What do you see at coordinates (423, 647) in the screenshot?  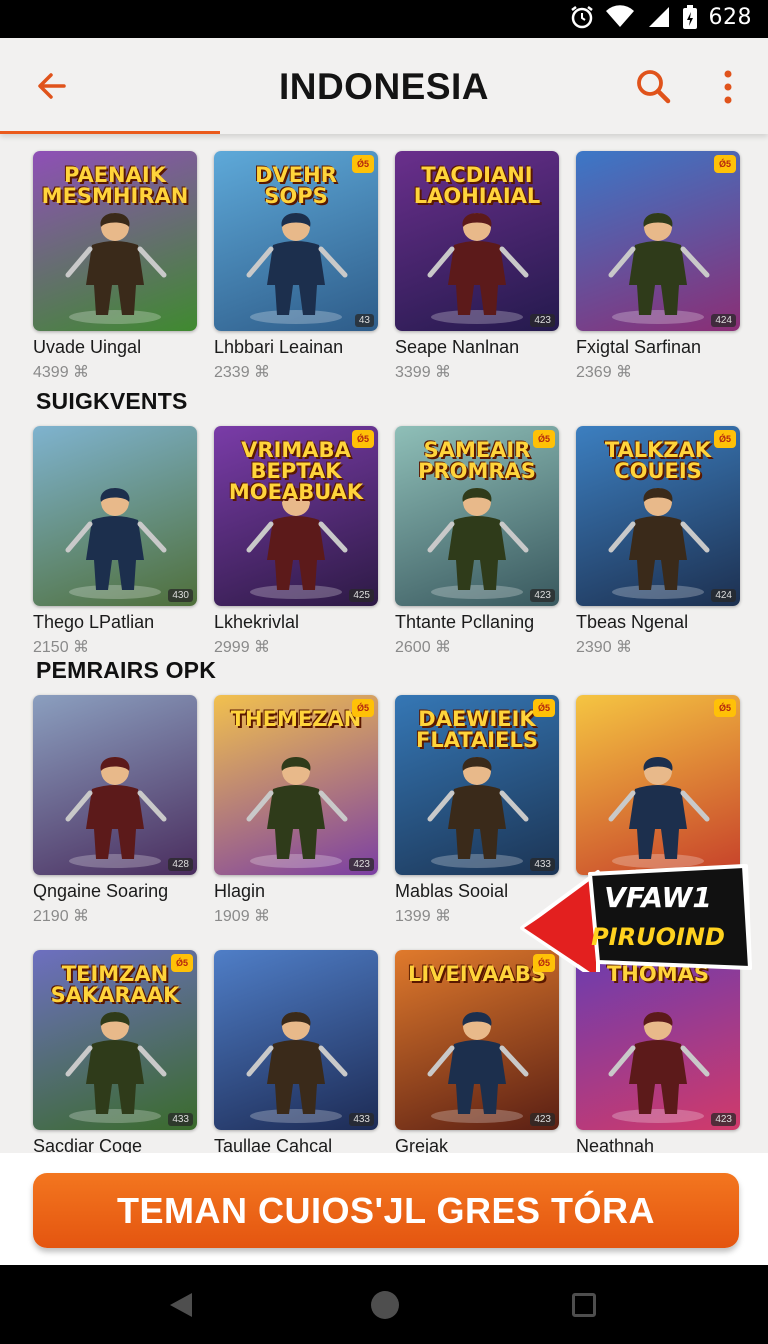 I see `download-count: 2600 ⌘` at bounding box center [423, 647].